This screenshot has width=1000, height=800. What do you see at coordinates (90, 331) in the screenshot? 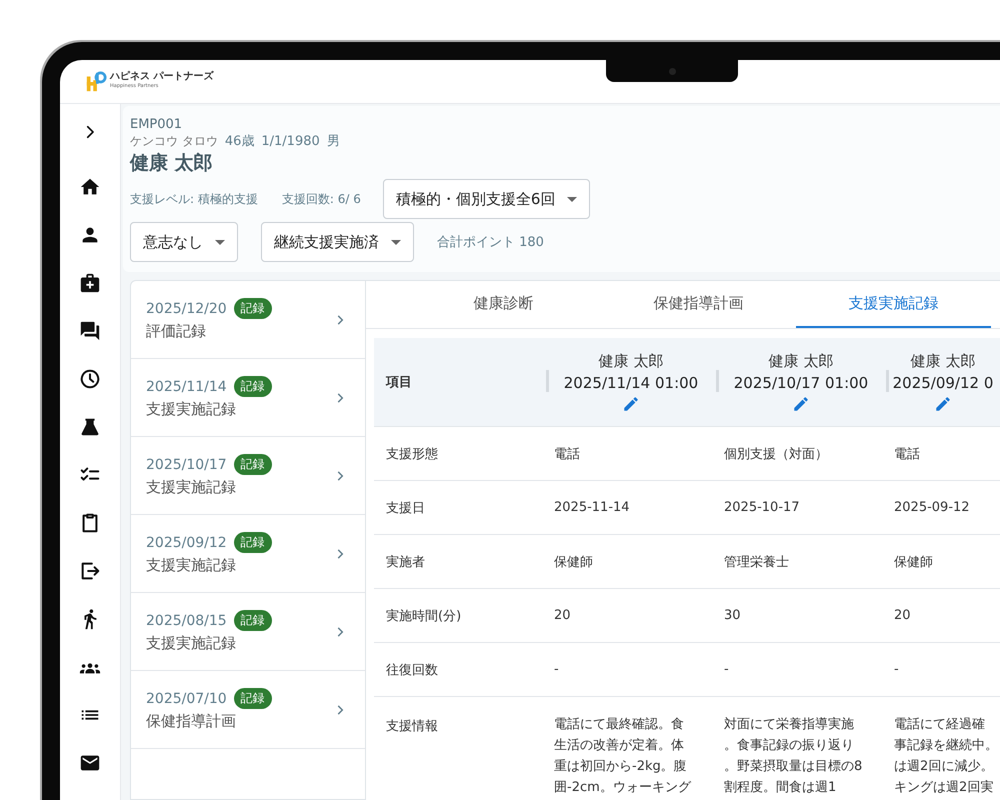
I see `chat-icon` at bounding box center [90, 331].